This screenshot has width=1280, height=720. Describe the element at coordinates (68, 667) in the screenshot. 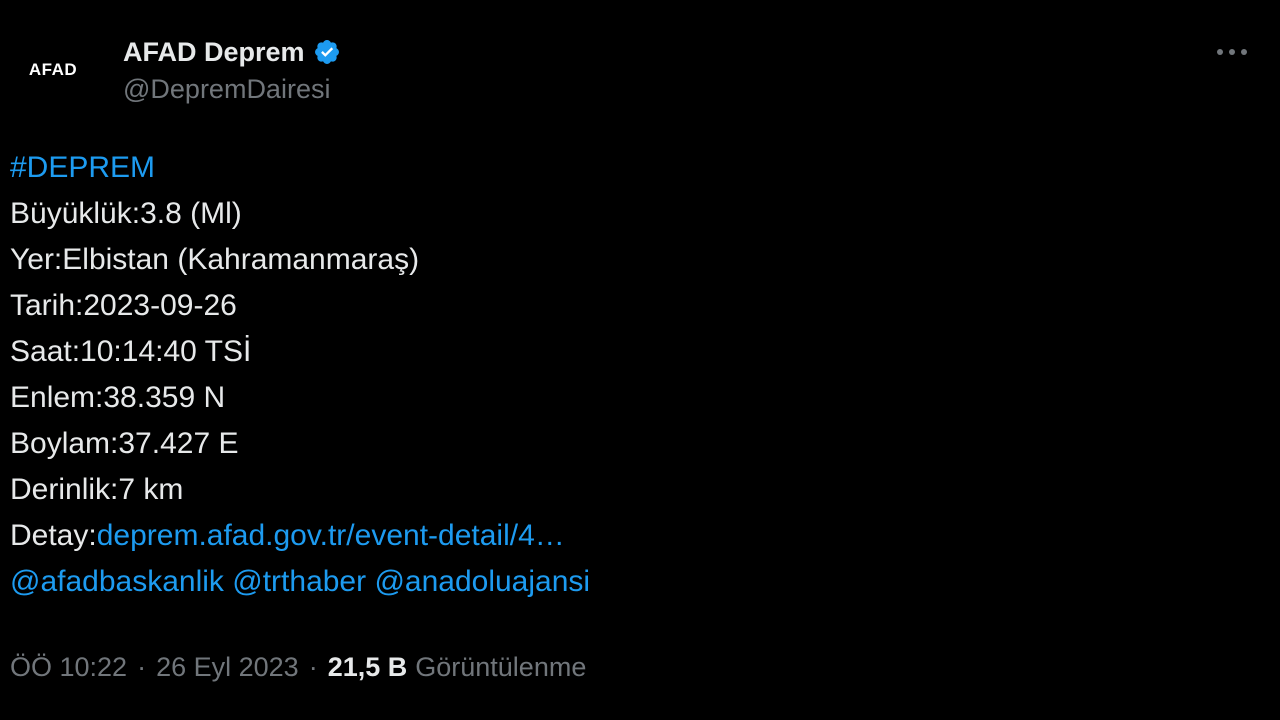

I see `post-time: ÖÖ 10:22` at that location.